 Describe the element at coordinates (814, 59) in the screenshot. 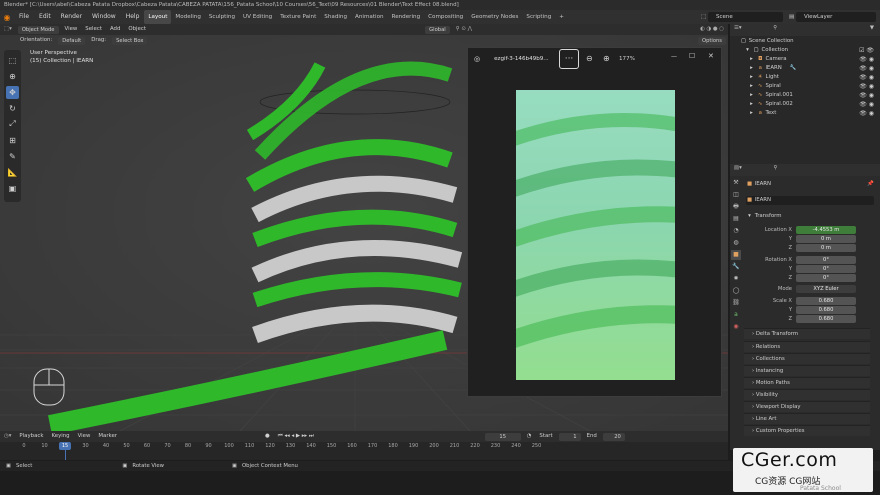

I see `outliner-item-camera: ▸ ◘ Camera 👁 ◉` at that location.